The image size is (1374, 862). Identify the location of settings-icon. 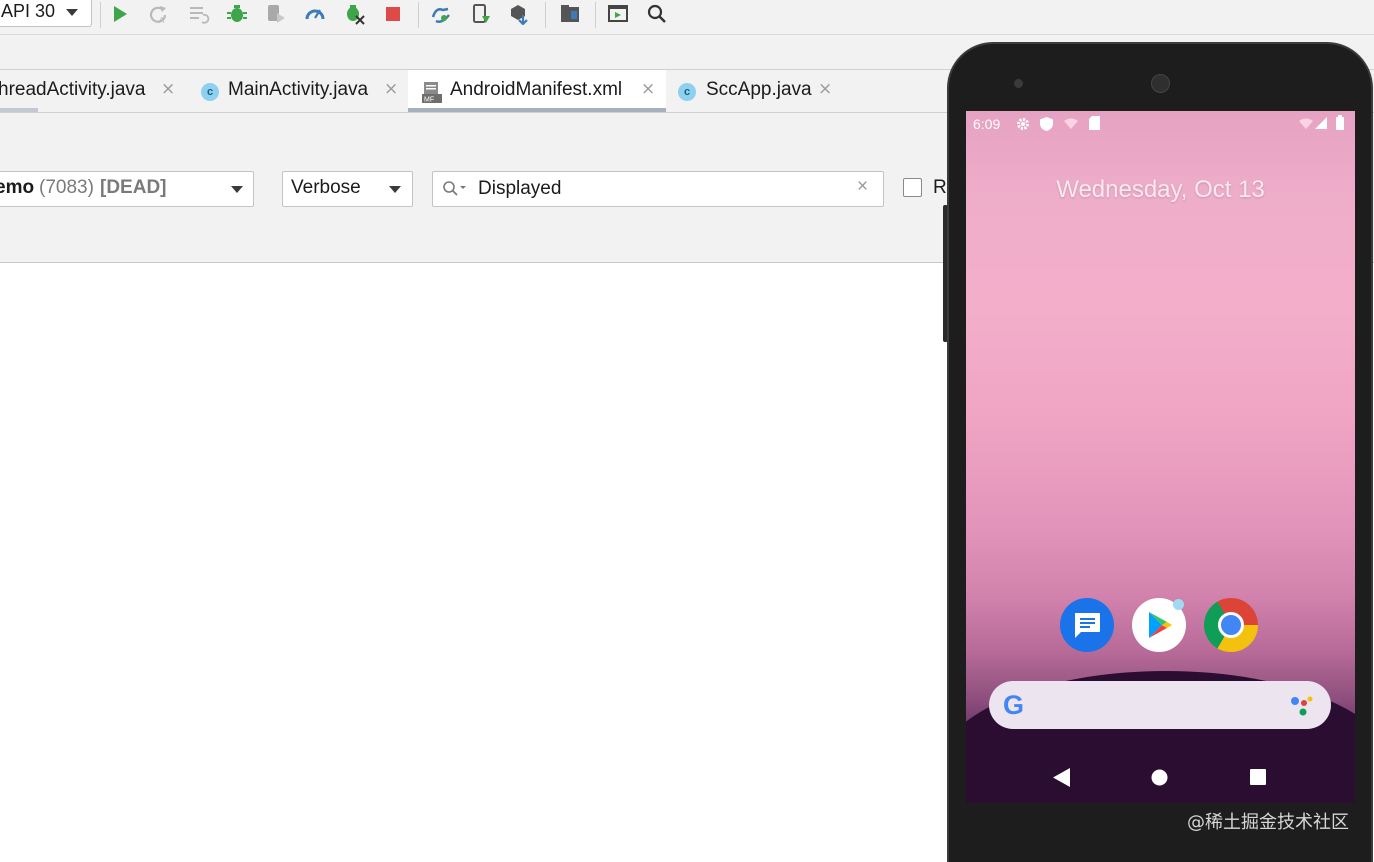
(1023, 124).